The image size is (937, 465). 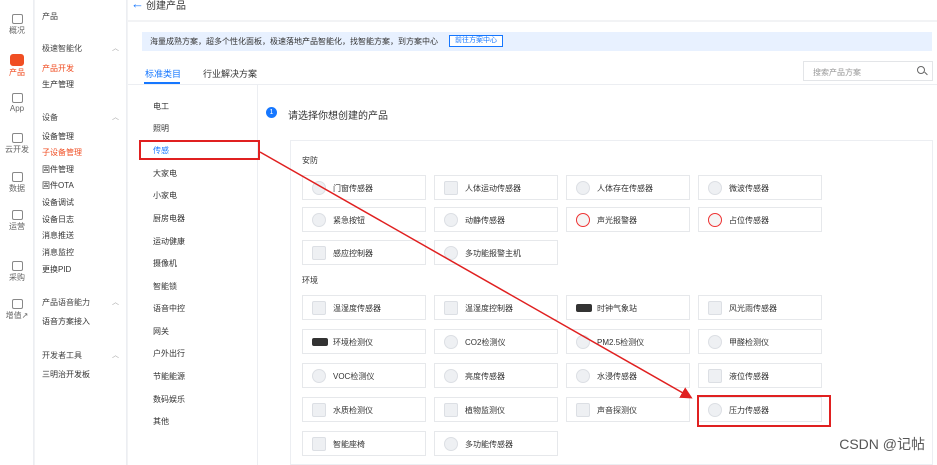 What do you see at coordinates (165, 263) in the screenshot?
I see `category-item: 摄像机` at bounding box center [165, 263].